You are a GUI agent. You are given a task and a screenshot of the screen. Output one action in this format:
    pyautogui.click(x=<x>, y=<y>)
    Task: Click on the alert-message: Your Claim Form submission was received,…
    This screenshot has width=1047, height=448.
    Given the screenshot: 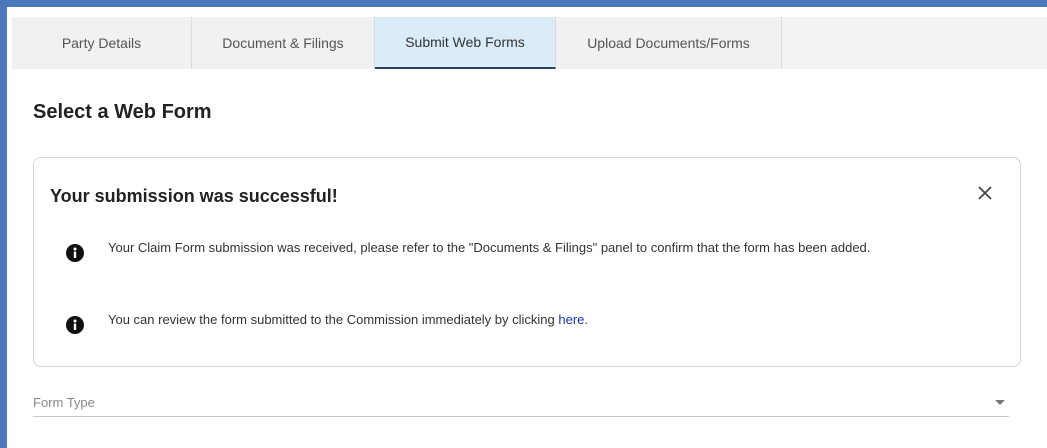 What is the action you would take?
    pyautogui.click(x=528, y=251)
    